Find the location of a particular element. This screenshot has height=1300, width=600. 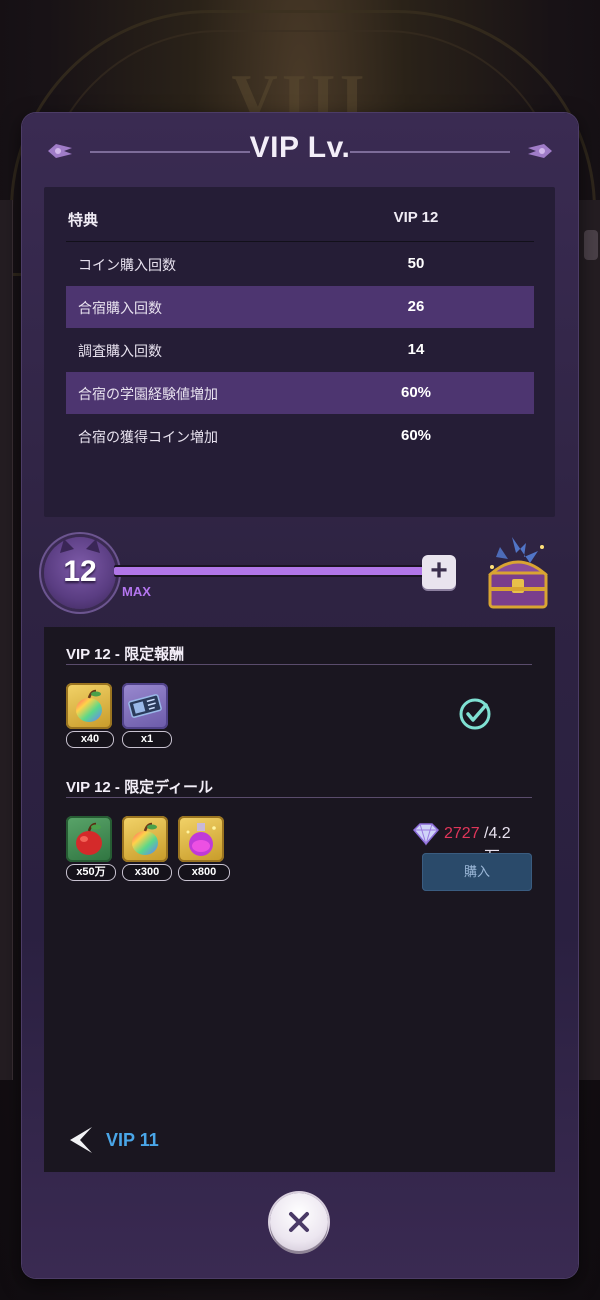

cat-ears-icon is located at coordinates (80, 546).